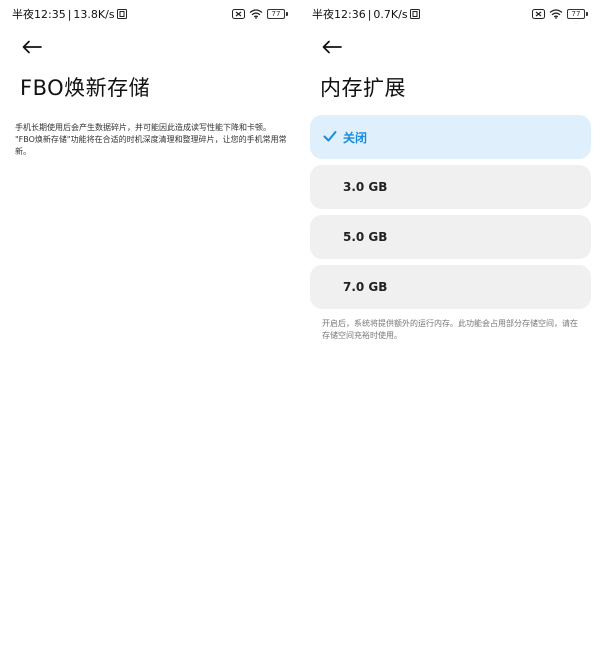 Image resolution: width=600 pixels, height=667 pixels. Describe the element at coordinates (450, 237) in the screenshot. I see `option-5gb: 5.0 GB` at that location.